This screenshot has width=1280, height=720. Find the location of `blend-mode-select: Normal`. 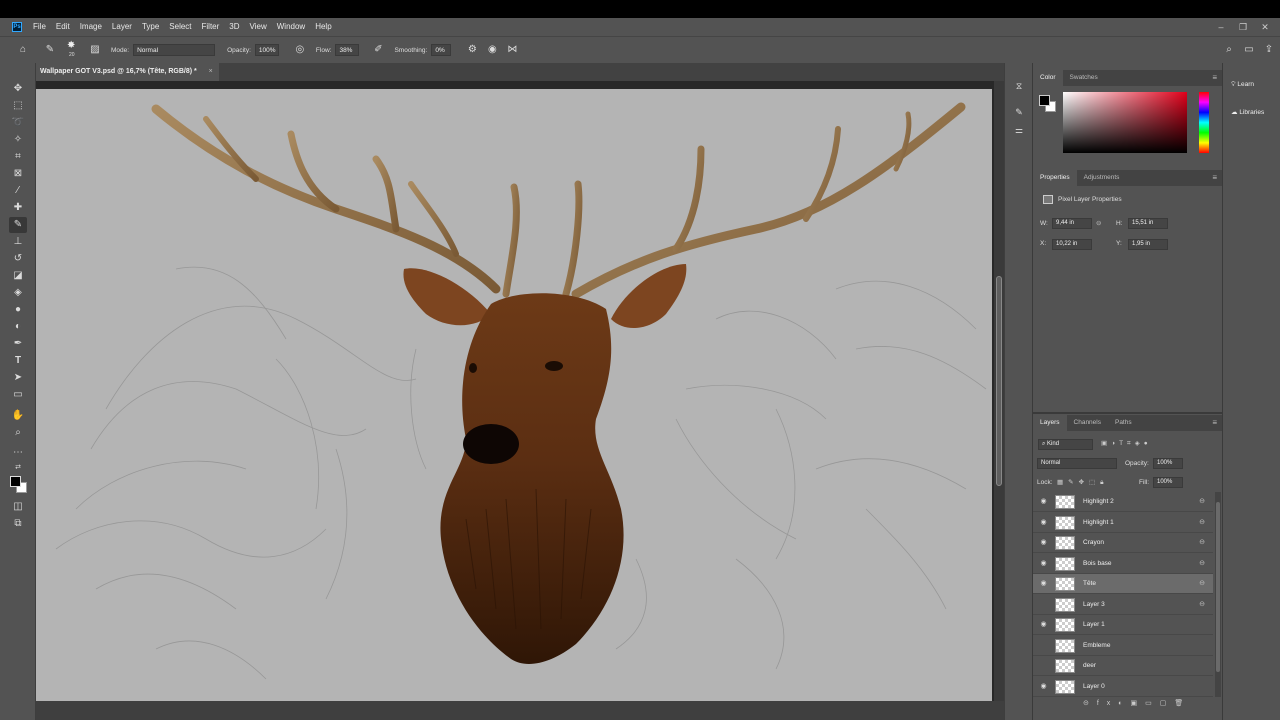

blend-mode-select: Normal is located at coordinates (1077, 463).